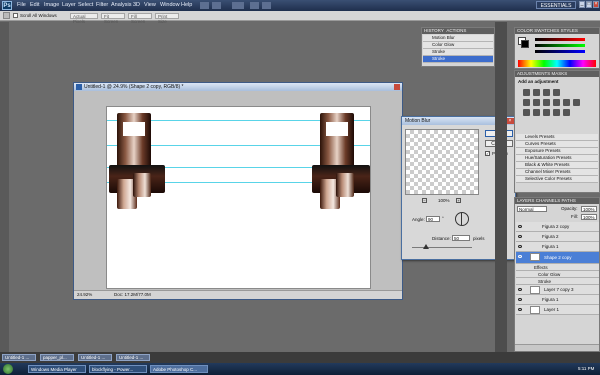 The image size is (600, 375). Describe the element at coordinates (557, 237) in the screenshot. I see `layer-row: Figura 2` at that location.